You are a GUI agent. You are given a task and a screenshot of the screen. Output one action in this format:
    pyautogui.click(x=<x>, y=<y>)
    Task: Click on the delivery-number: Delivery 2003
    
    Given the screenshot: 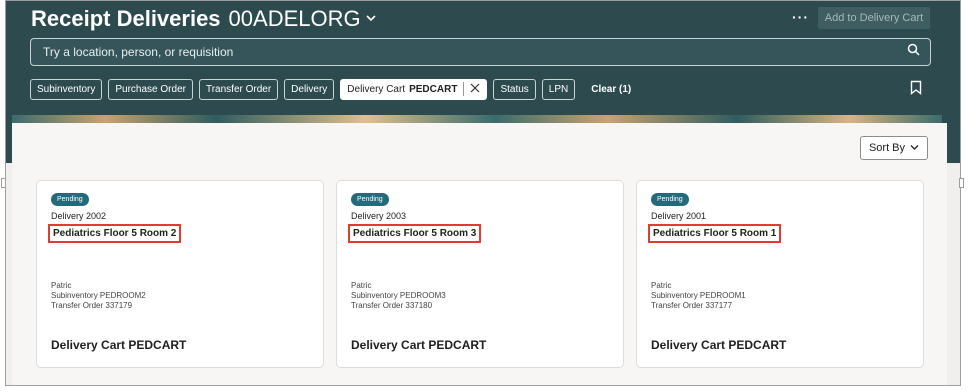 What is the action you would take?
    pyautogui.click(x=379, y=216)
    